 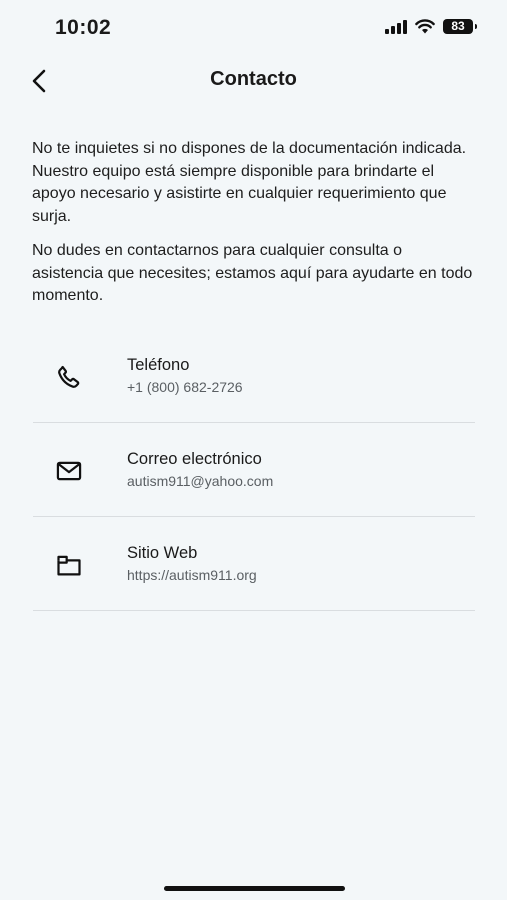 I want to click on page-title: Contacto, so click(x=253, y=79).